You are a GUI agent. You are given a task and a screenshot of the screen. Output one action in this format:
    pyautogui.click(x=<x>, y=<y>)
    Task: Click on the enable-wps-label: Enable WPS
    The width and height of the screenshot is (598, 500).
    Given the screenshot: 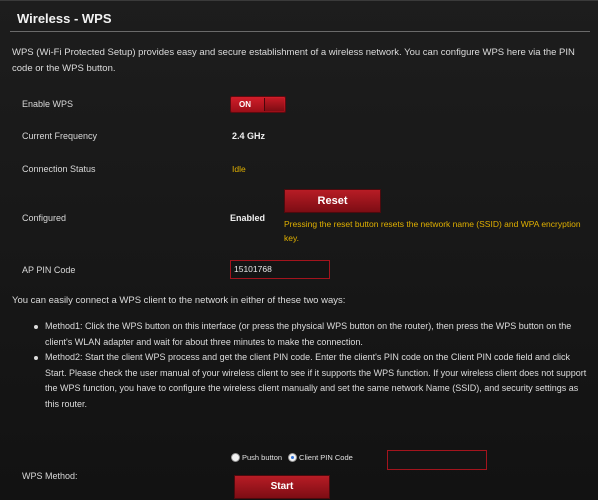 What is the action you would take?
    pyautogui.click(x=48, y=104)
    